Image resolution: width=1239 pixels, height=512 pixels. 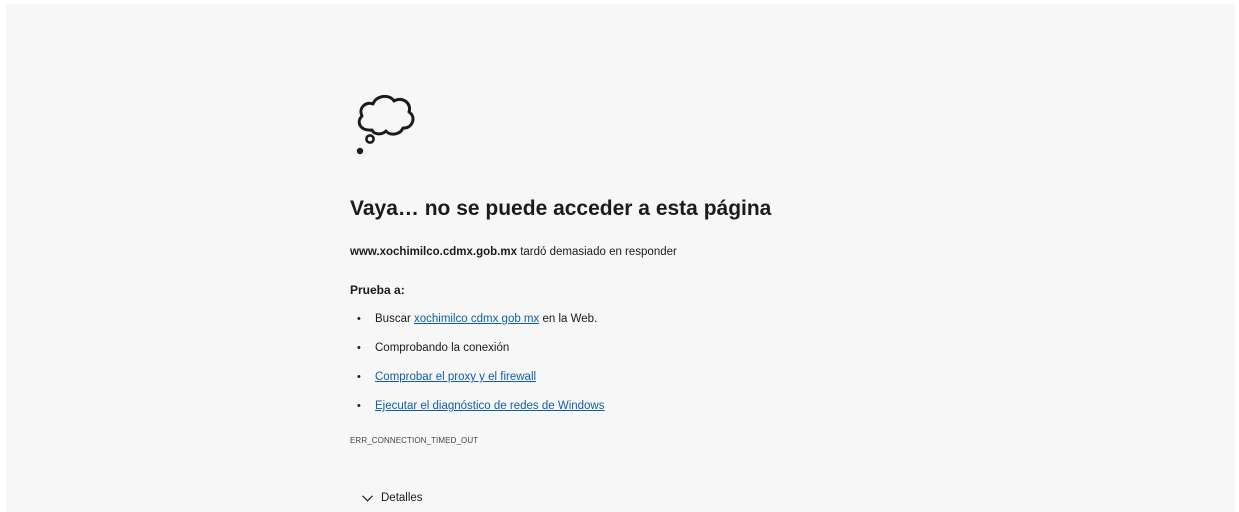 What do you see at coordinates (570, 319) in the screenshot?
I see `search-suffix: en la Web.` at bounding box center [570, 319].